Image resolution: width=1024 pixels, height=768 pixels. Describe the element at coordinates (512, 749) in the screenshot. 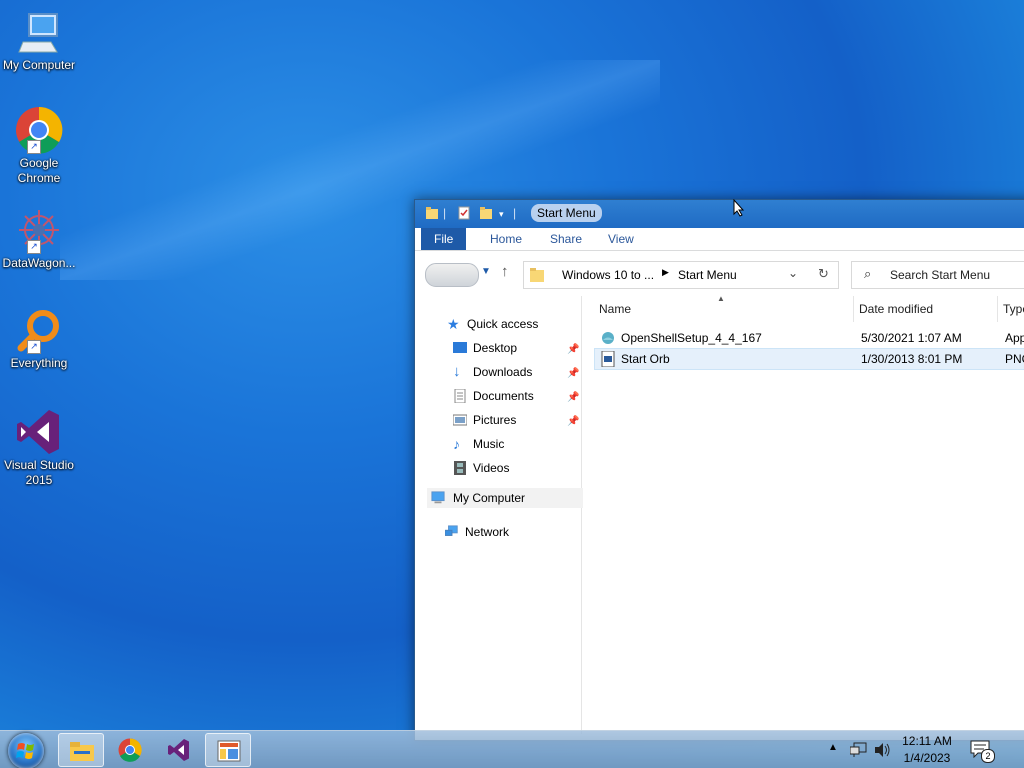

I see `taskbar: ▲ 12:11 AM 1/4/2023 2` at that location.